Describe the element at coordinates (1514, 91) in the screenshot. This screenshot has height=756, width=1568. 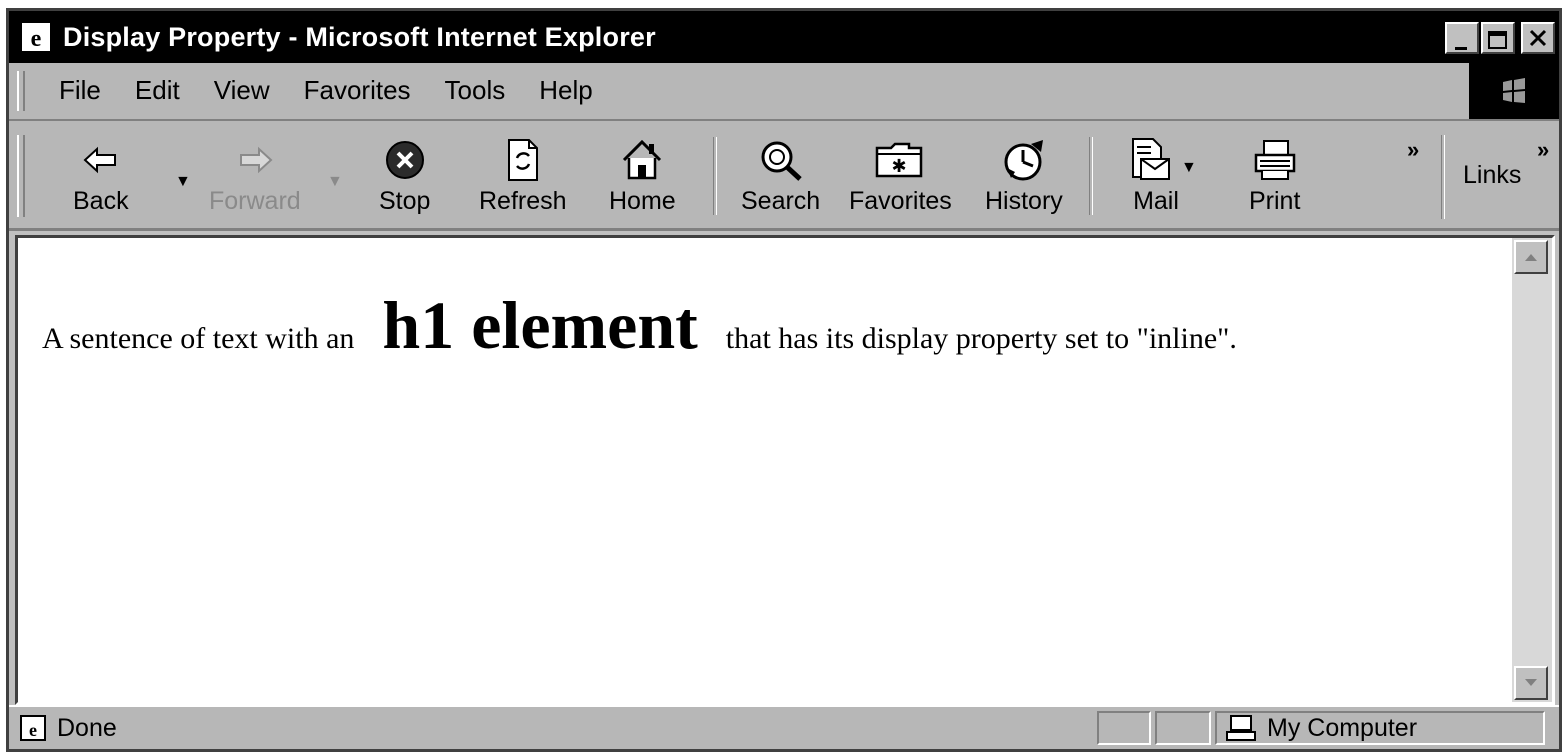
I see `windows-logo-icon` at that location.